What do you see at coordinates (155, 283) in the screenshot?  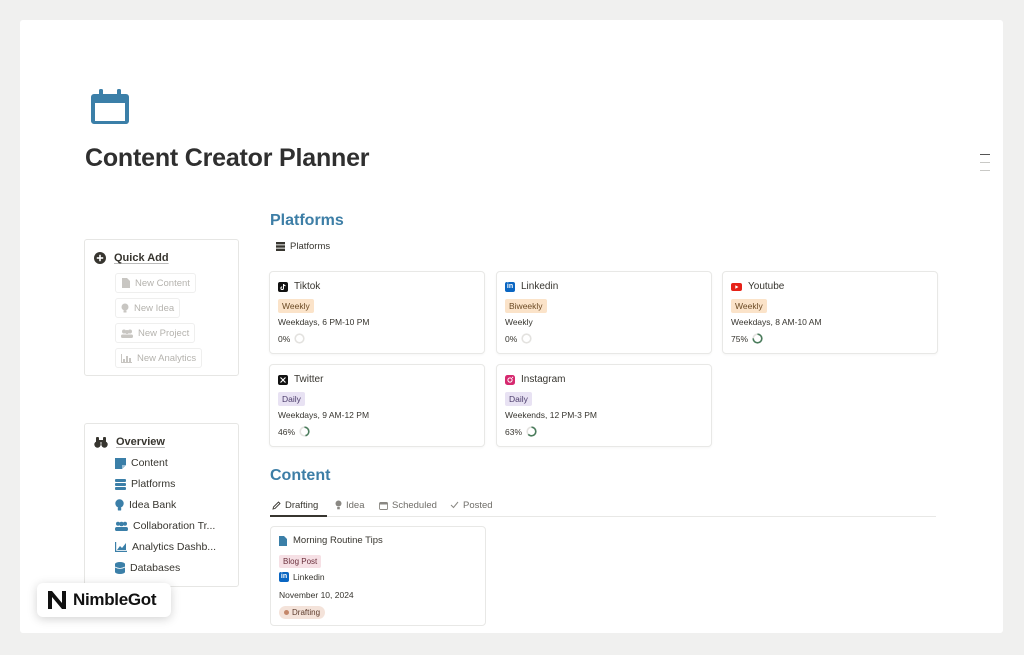 I see `new-content-button: New Content` at bounding box center [155, 283].